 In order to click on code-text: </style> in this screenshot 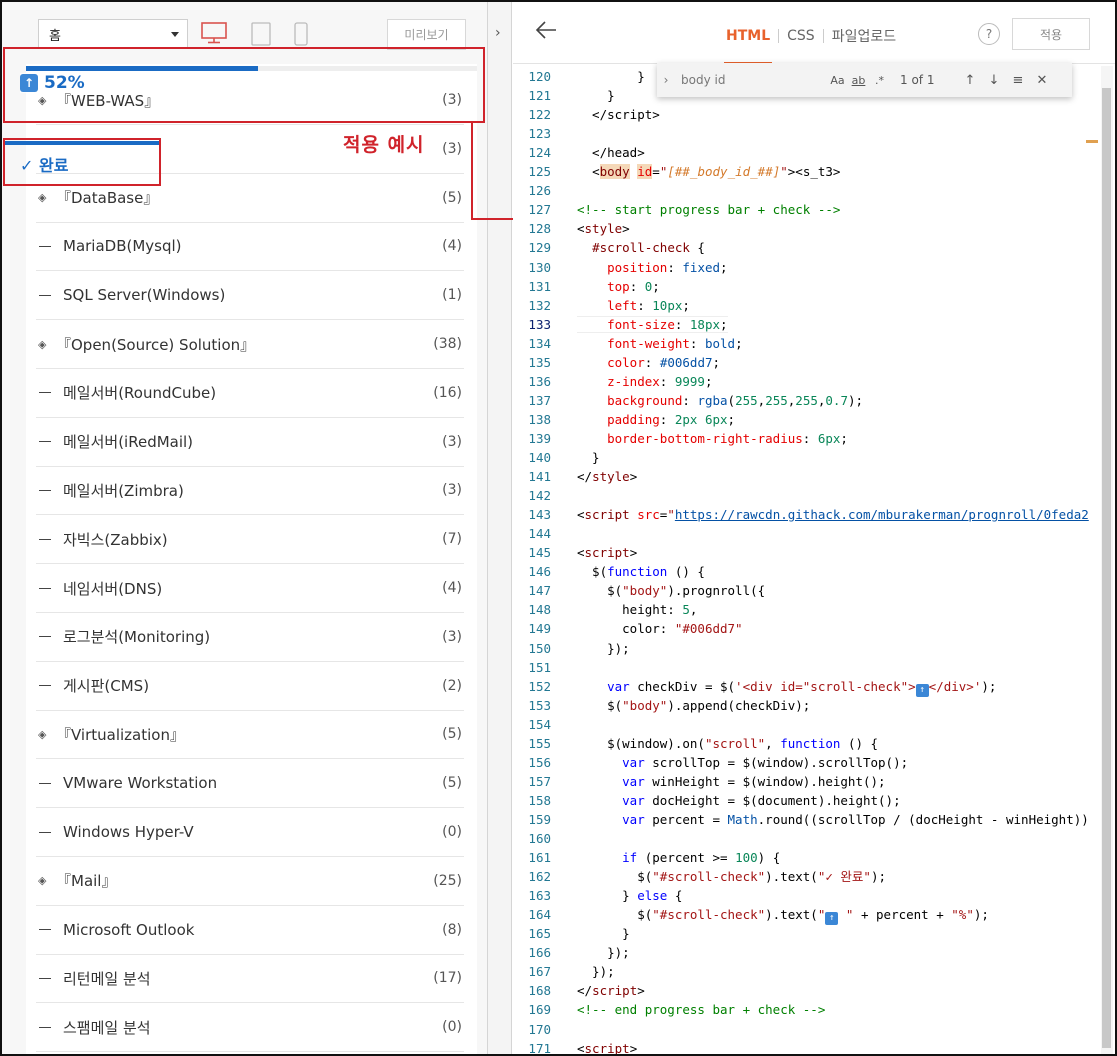, I will do `click(607, 477)`.